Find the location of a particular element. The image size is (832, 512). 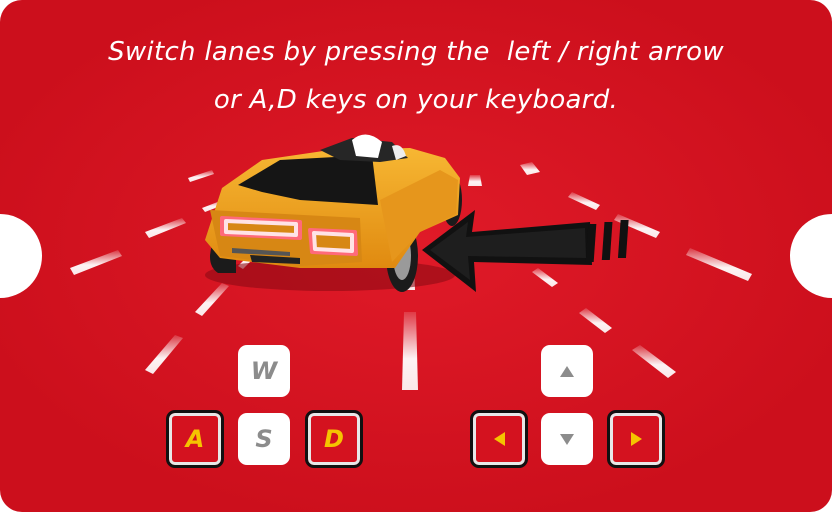

key-down is located at coordinates (567, 439).